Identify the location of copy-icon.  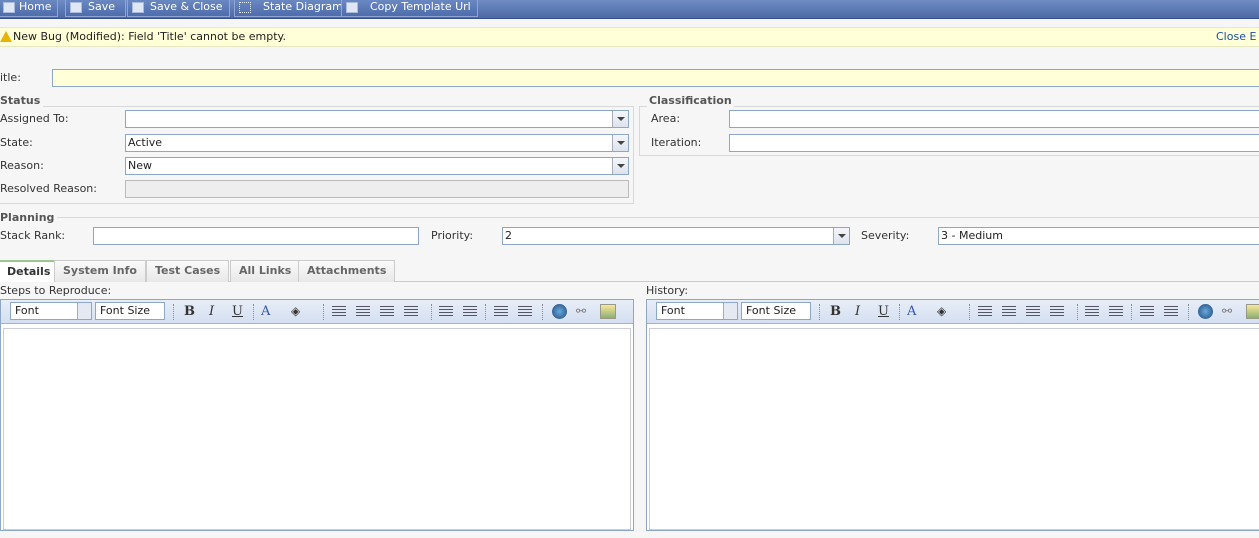
(352, 7).